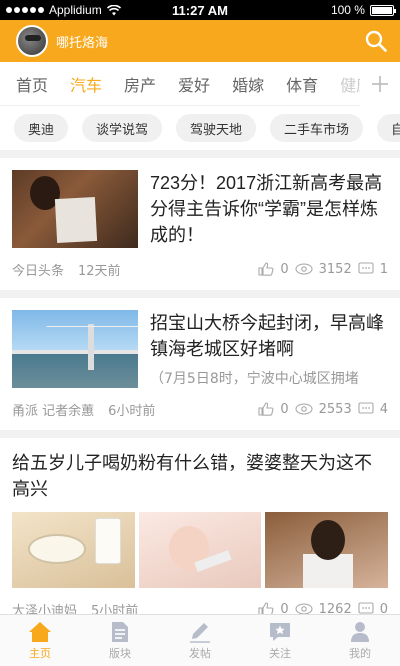 The width and height of the screenshot is (400, 666). What do you see at coordinates (388, 128) in the screenshot?
I see `chip-more: 自` at bounding box center [388, 128].